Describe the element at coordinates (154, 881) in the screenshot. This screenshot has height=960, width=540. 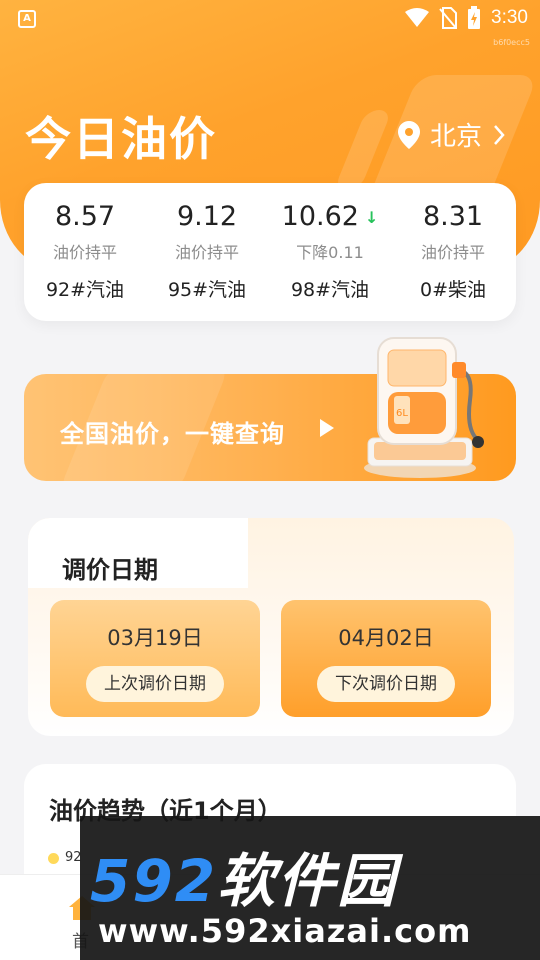
I see `watermark-number: 592` at that location.